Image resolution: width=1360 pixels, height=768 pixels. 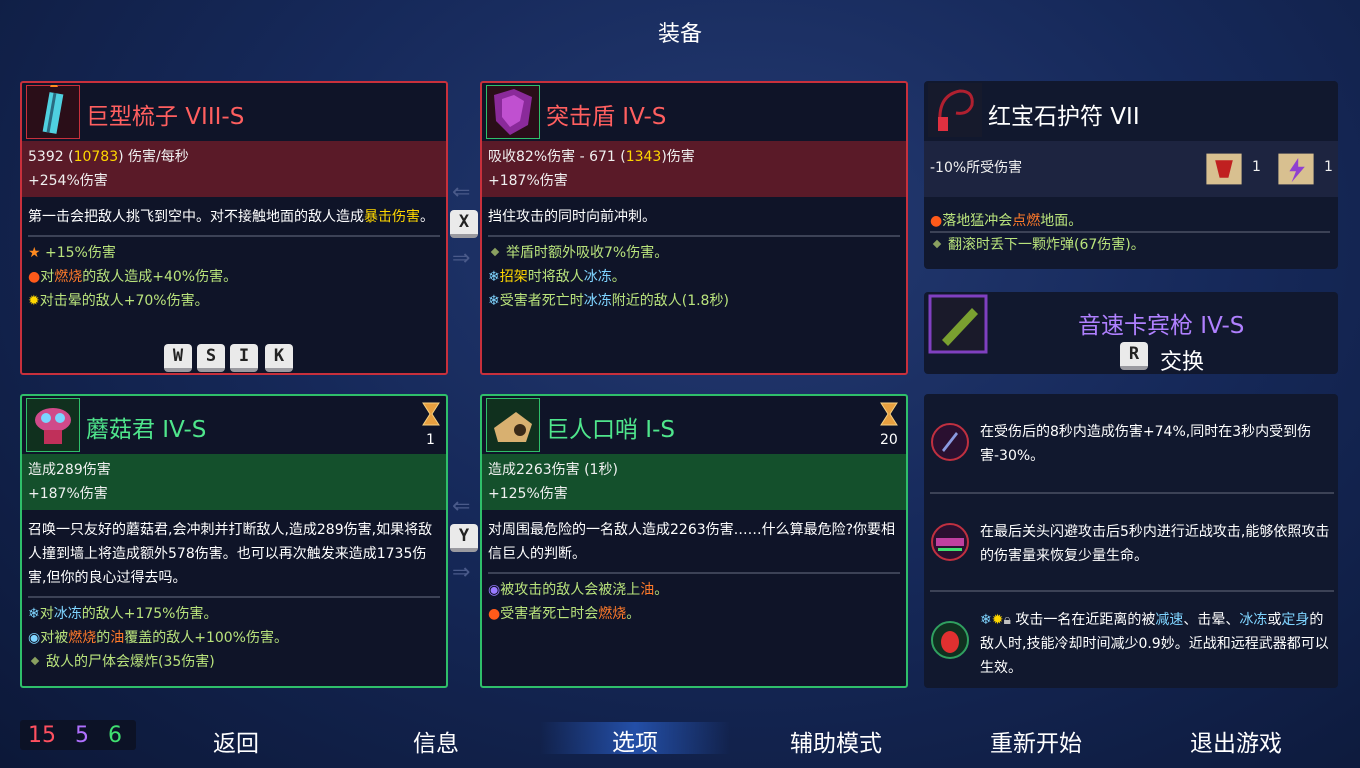 I want to click on modifier: 敌人的尸体会爆炸(35伤害), so click(x=234, y=662).